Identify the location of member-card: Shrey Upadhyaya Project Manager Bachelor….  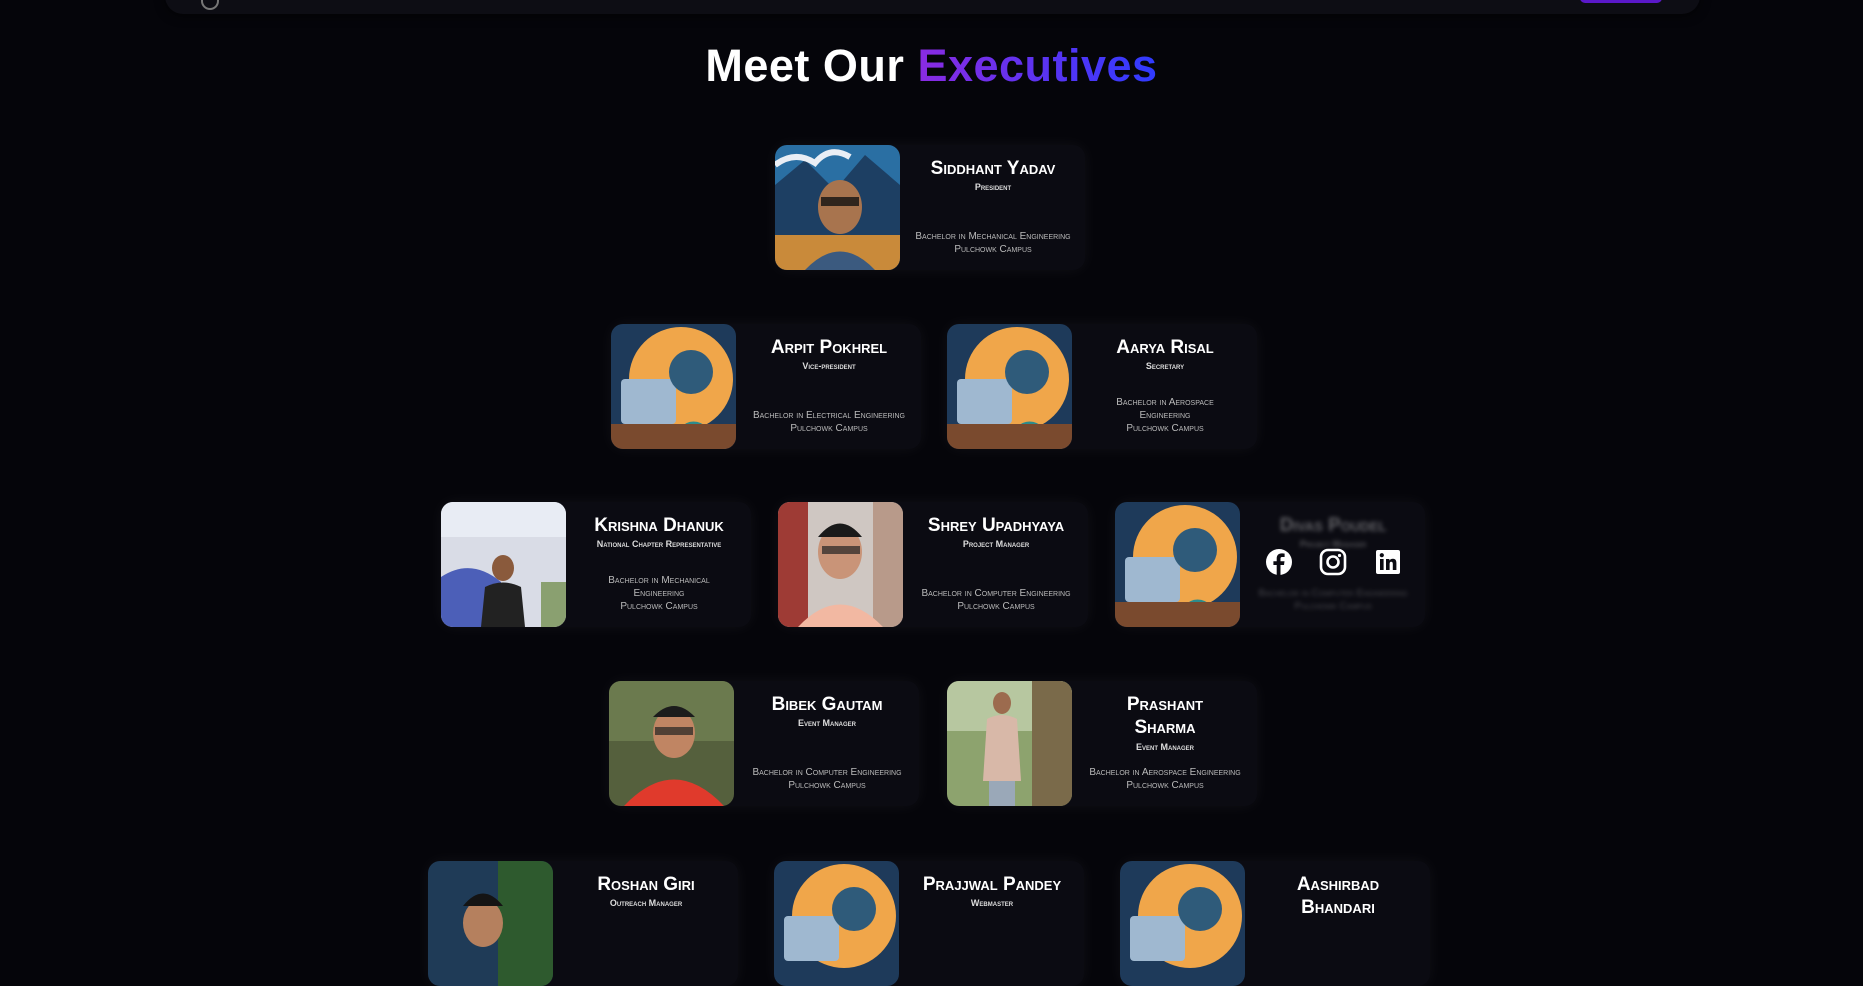
(933, 564).